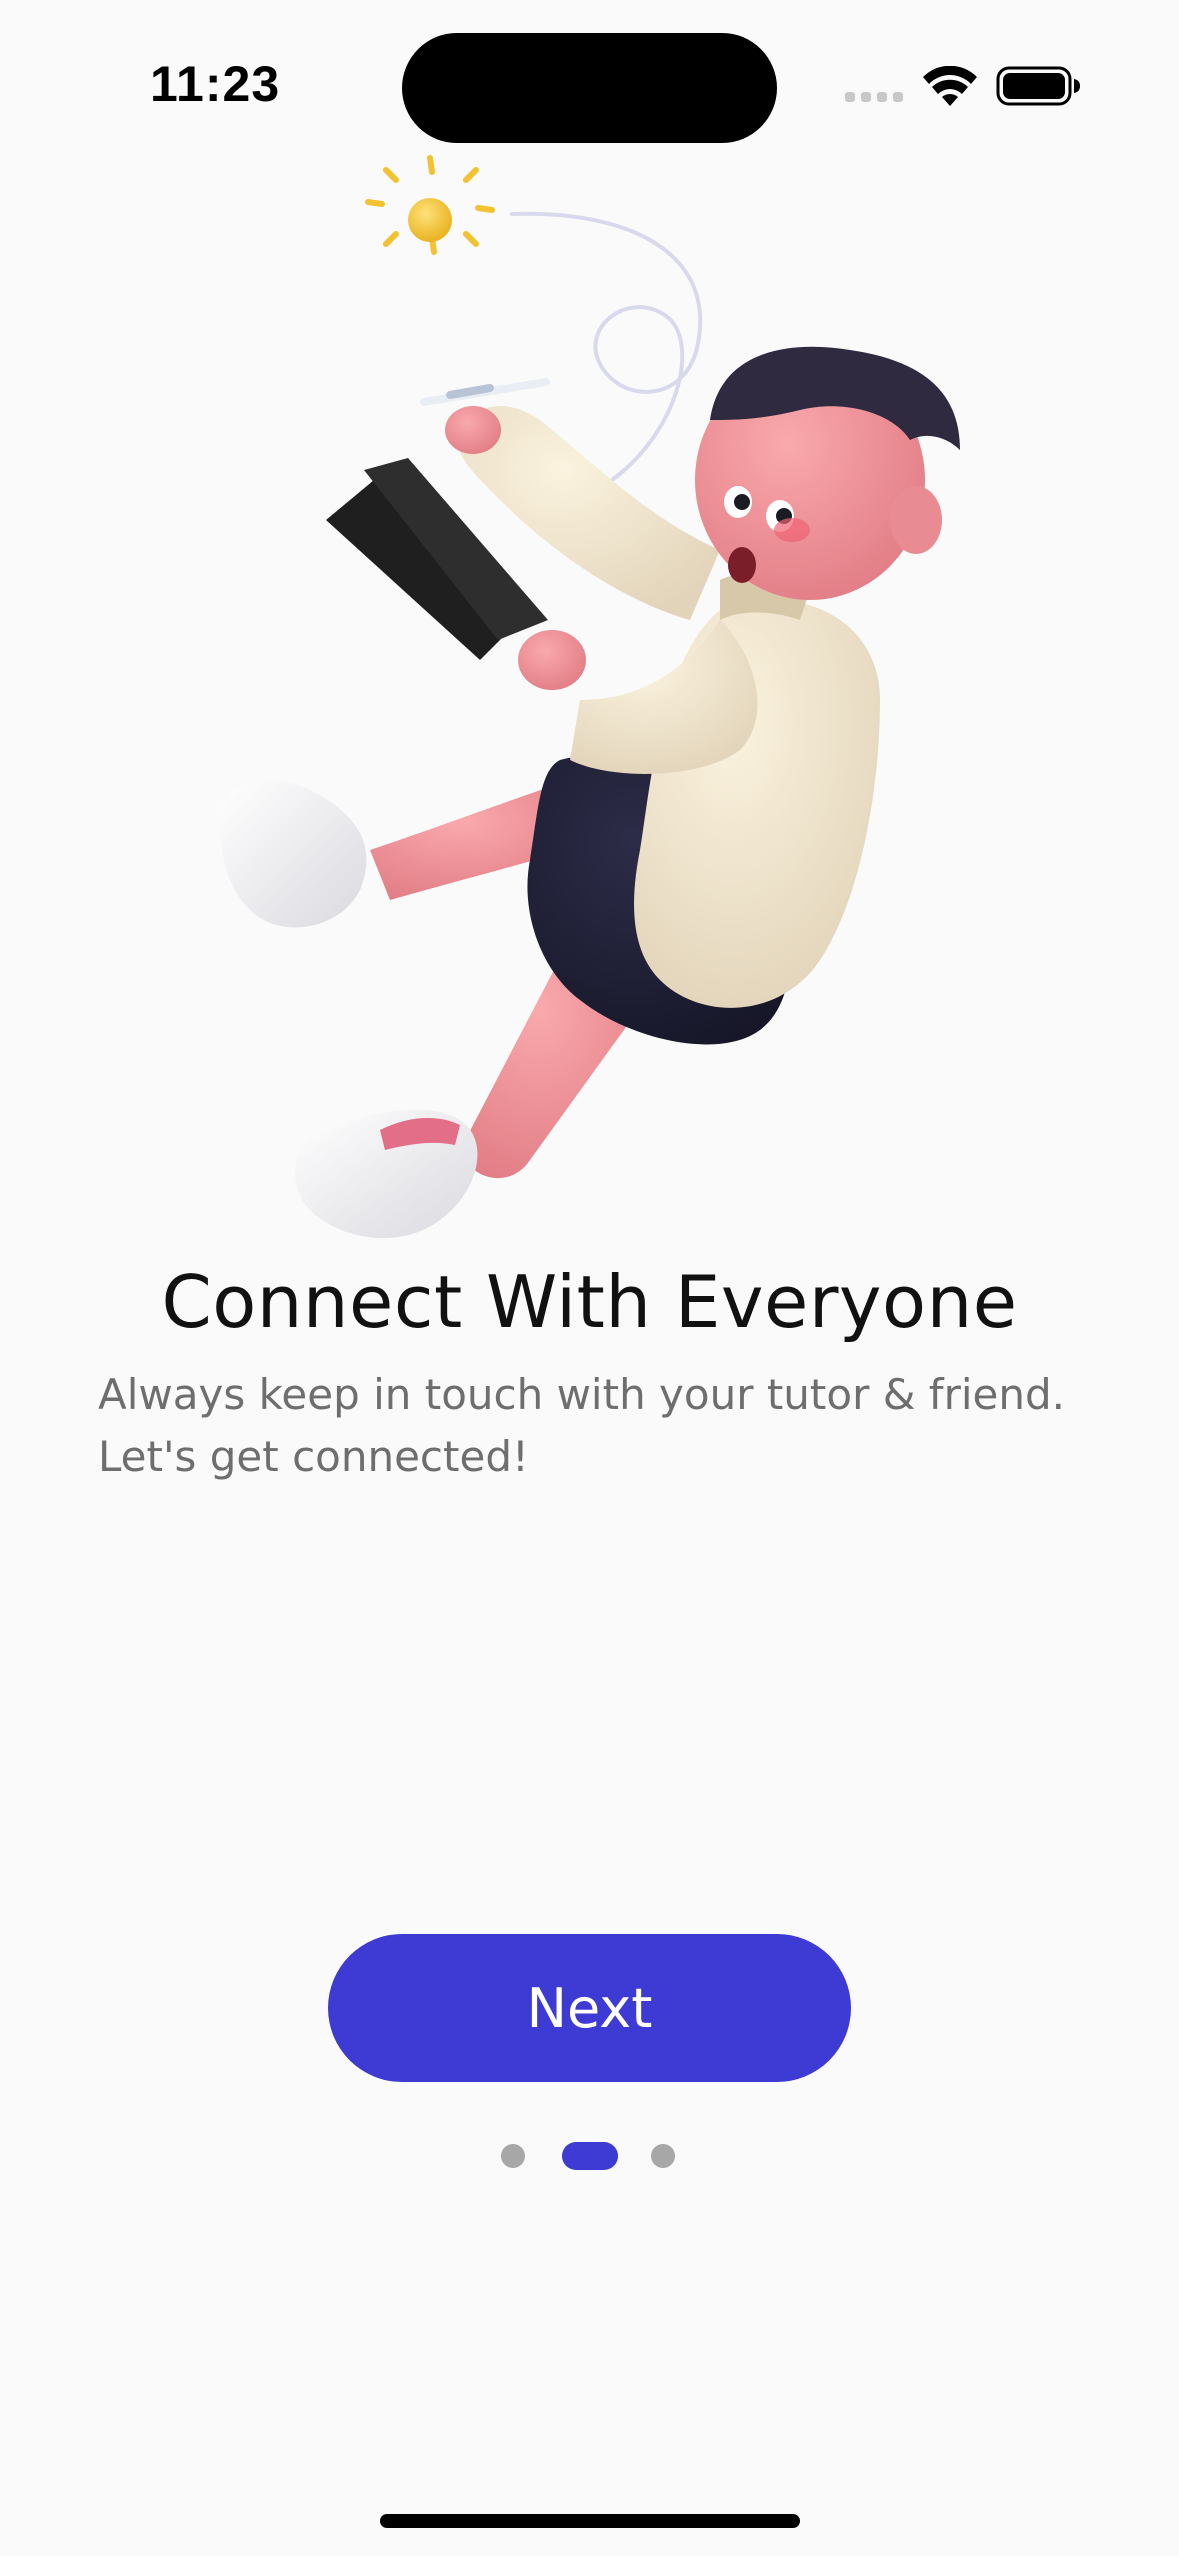 This screenshot has width=1179, height=2556. What do you see at coordinates (875, 98) in the screenshot?
I see `cellular-signal-icon` at bounding box center [875, 98].